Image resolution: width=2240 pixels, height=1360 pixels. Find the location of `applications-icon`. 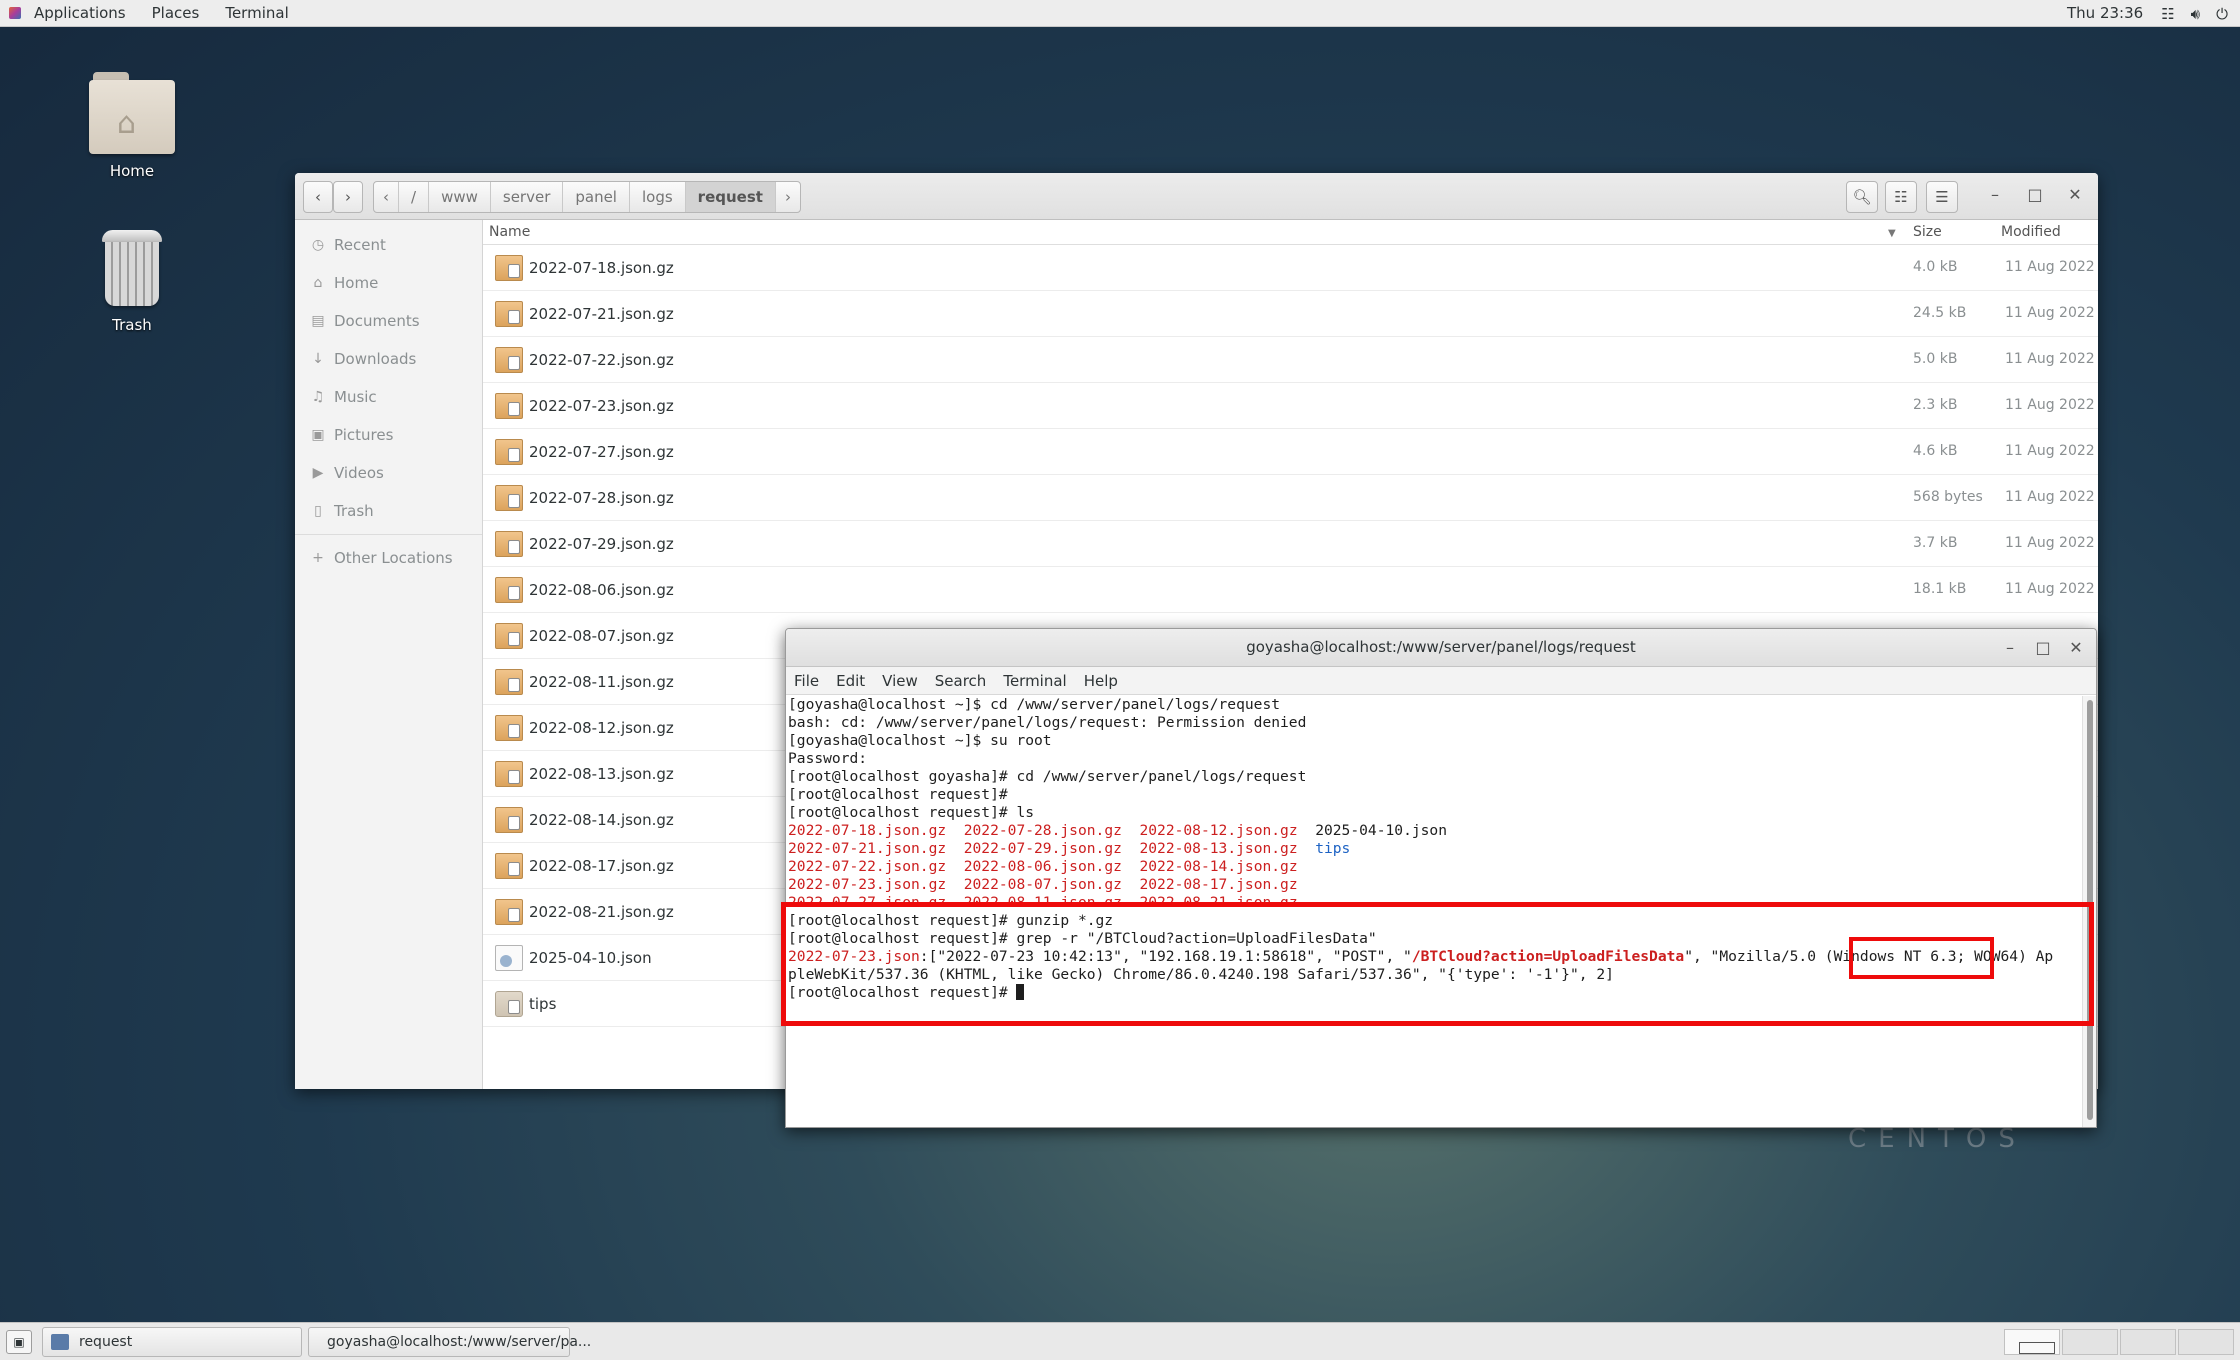

applications-icon is located at coordinates (15, 13).